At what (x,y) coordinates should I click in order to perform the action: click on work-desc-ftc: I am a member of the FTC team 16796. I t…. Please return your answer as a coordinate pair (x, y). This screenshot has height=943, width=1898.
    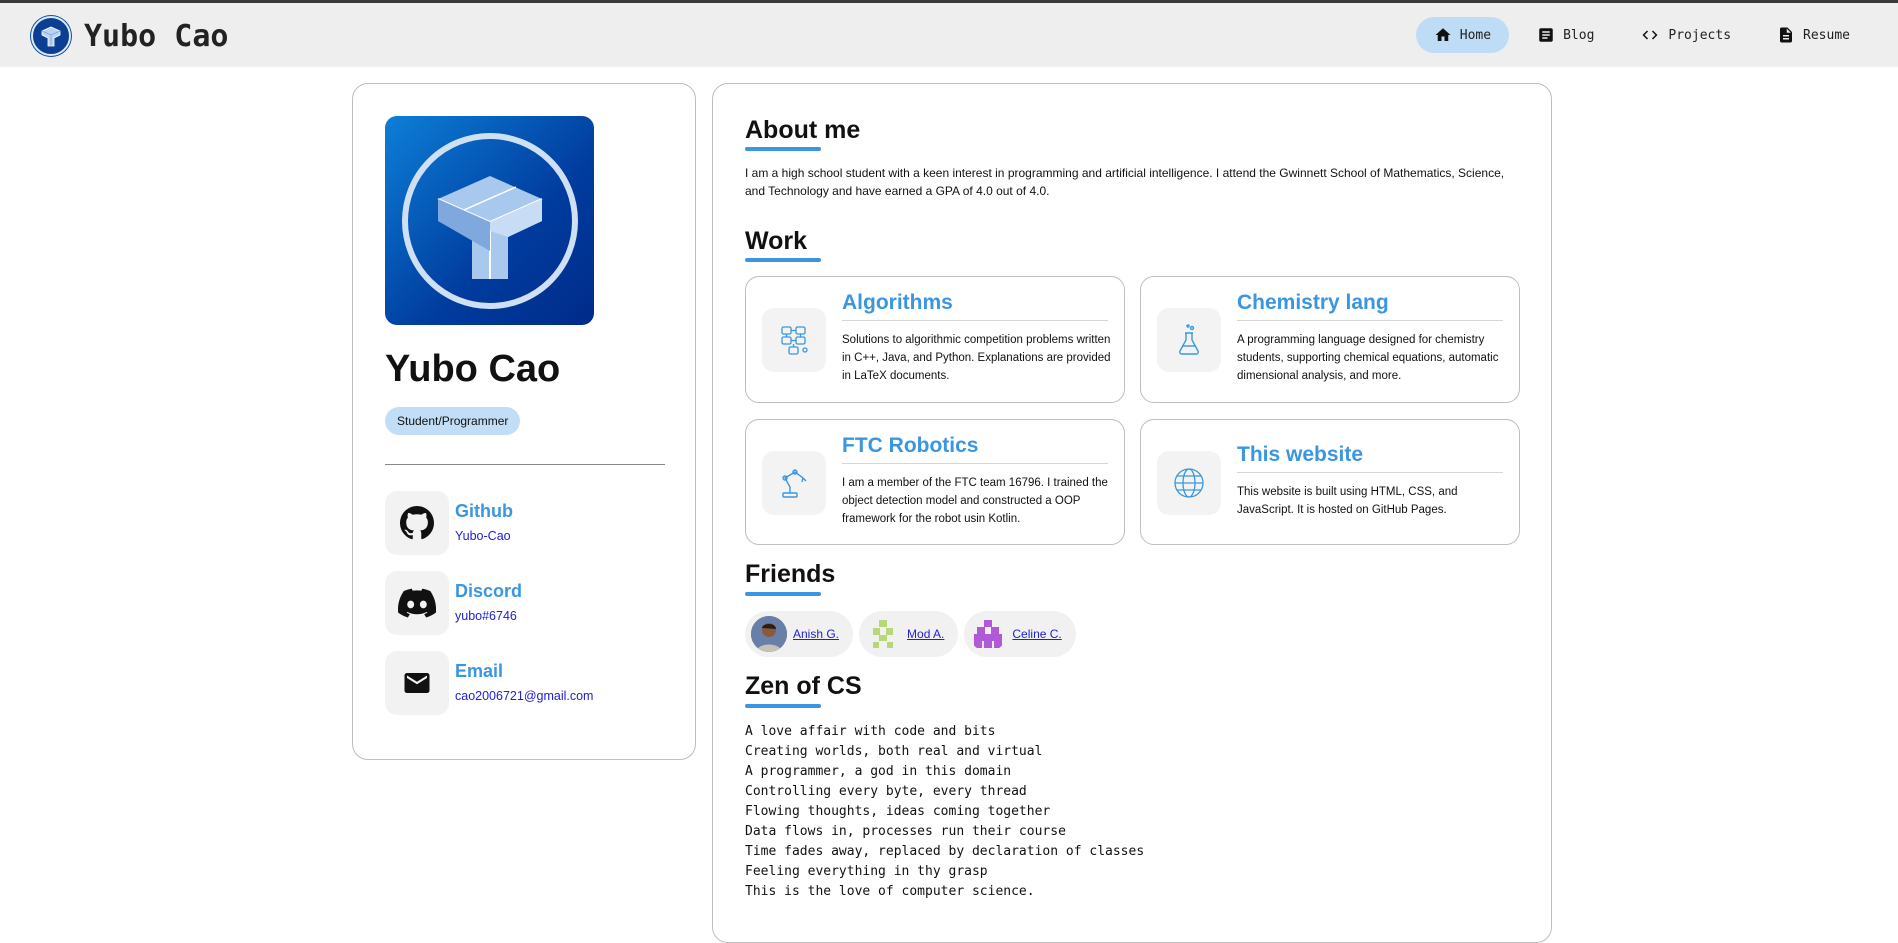
    Looking at the image, I should click on (975, 501).